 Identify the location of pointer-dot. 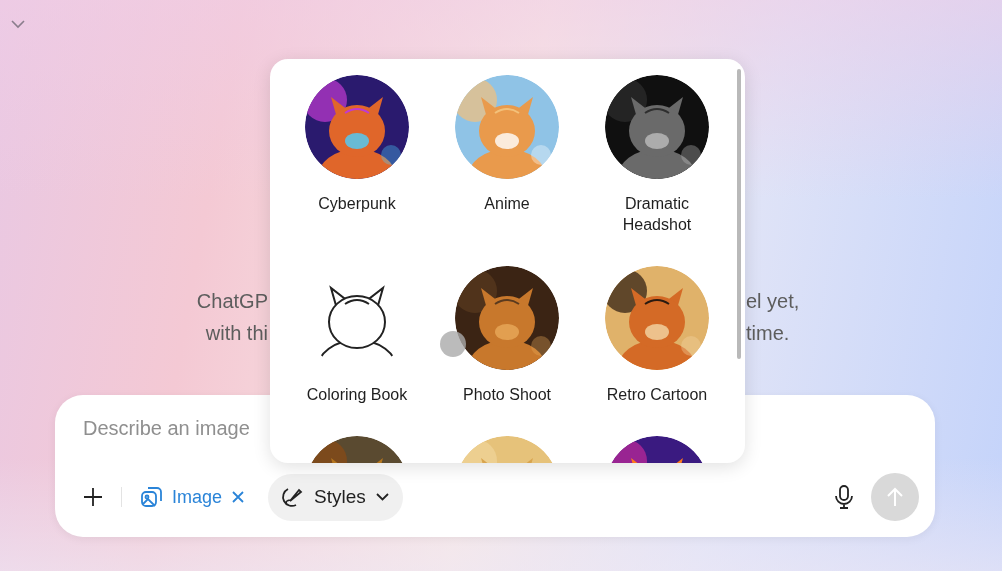
(453, 344).